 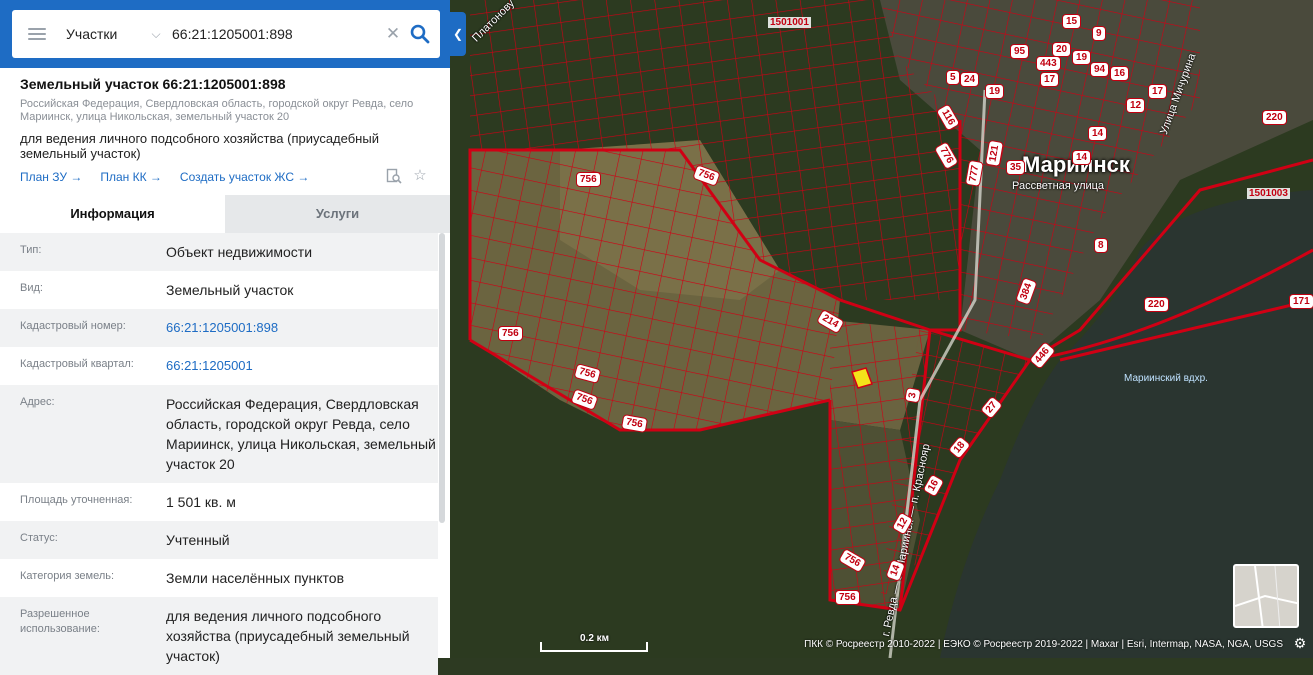 I want to click on collapse-panel-button: ❮, so click(x=458, y=34).